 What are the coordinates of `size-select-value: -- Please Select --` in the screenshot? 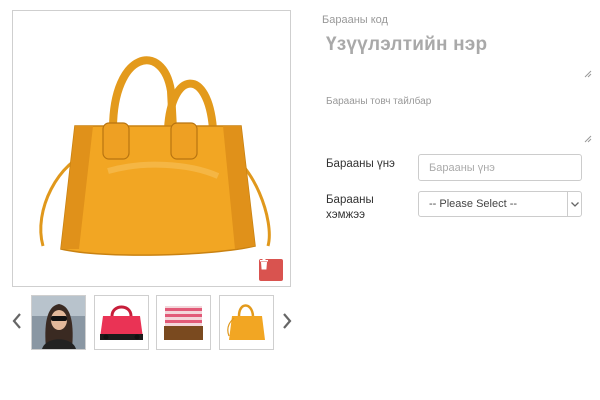 It's located at (473, 204).